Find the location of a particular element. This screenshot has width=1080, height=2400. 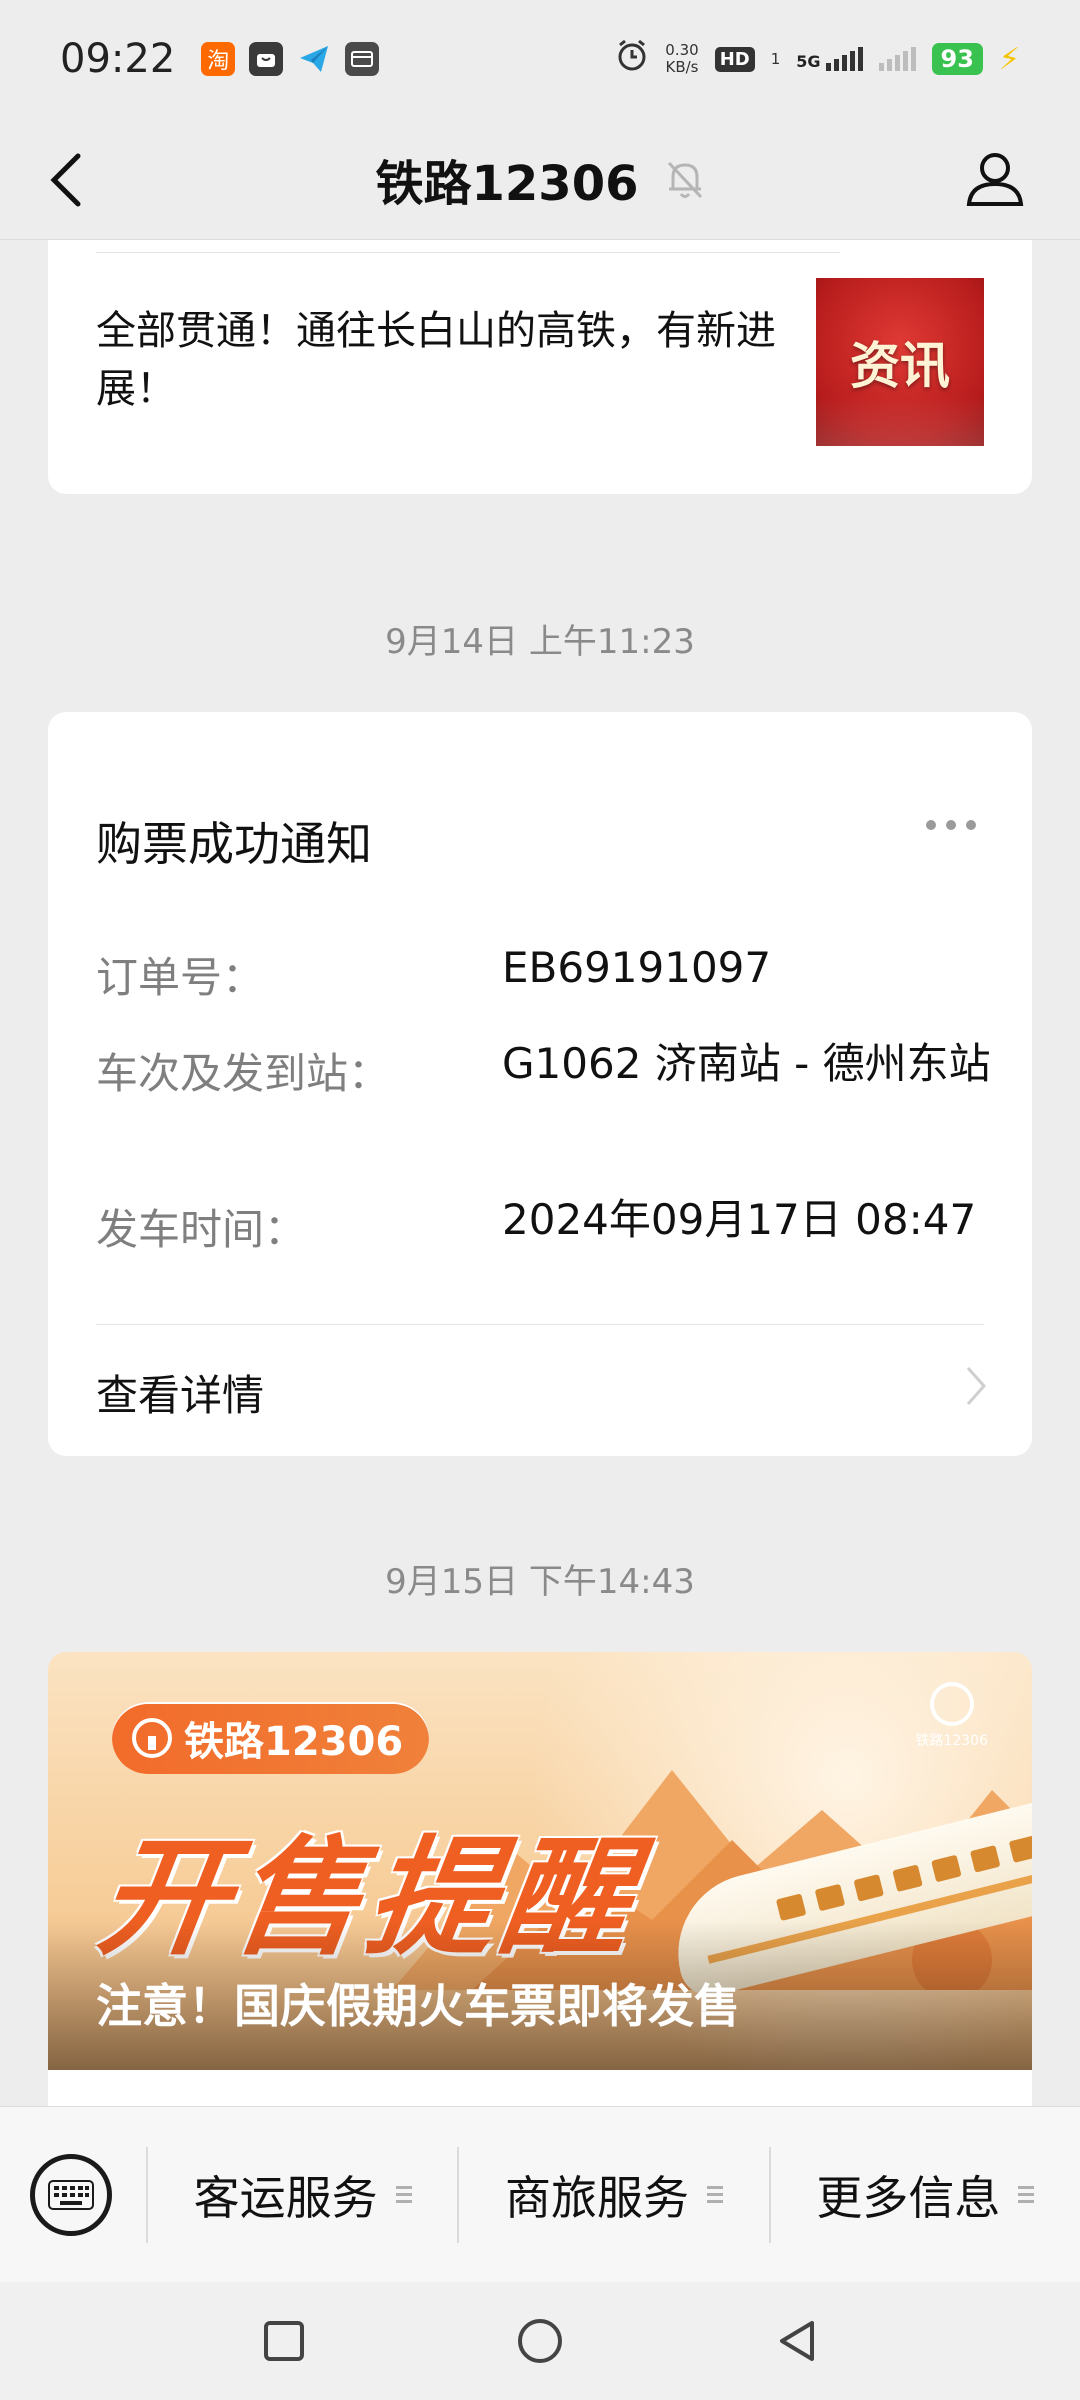

system-navigation-bar is located at coordinates (540, 2341).